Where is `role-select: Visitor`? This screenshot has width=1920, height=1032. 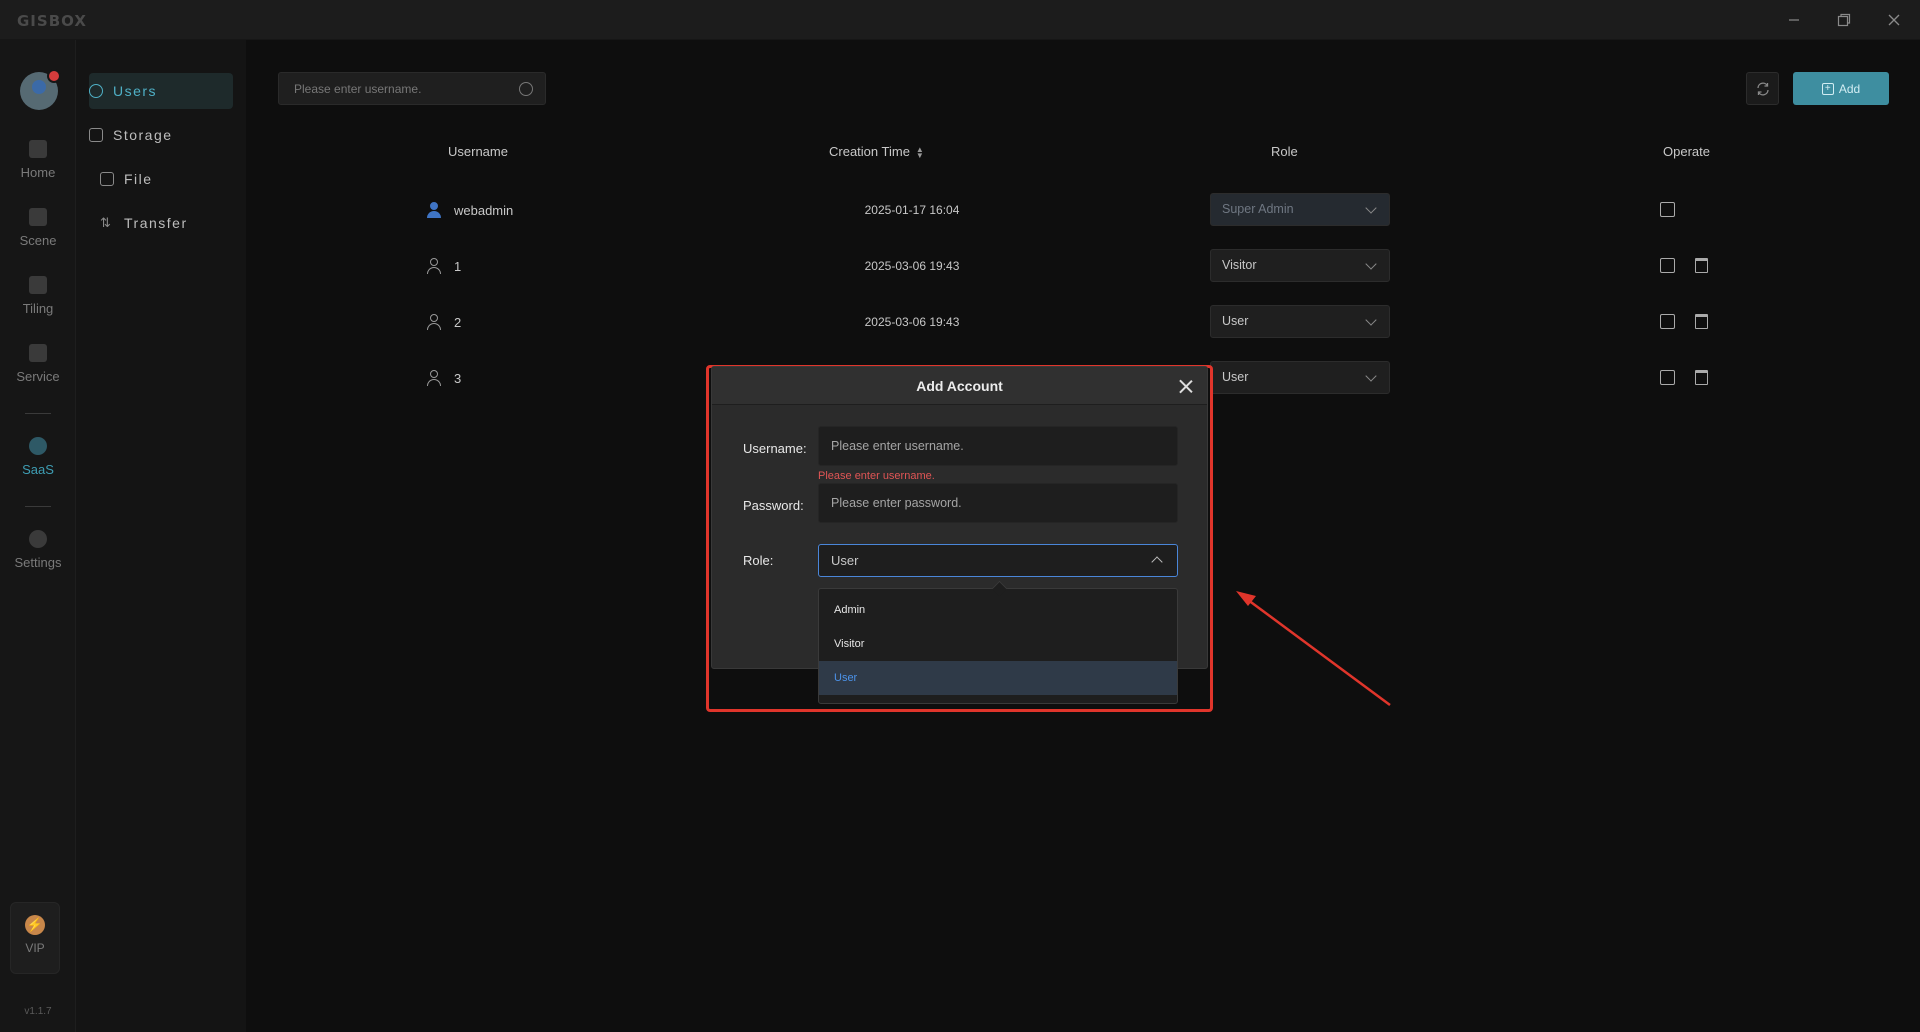
role-select: Visitor is located at coordinates (1300, 265).